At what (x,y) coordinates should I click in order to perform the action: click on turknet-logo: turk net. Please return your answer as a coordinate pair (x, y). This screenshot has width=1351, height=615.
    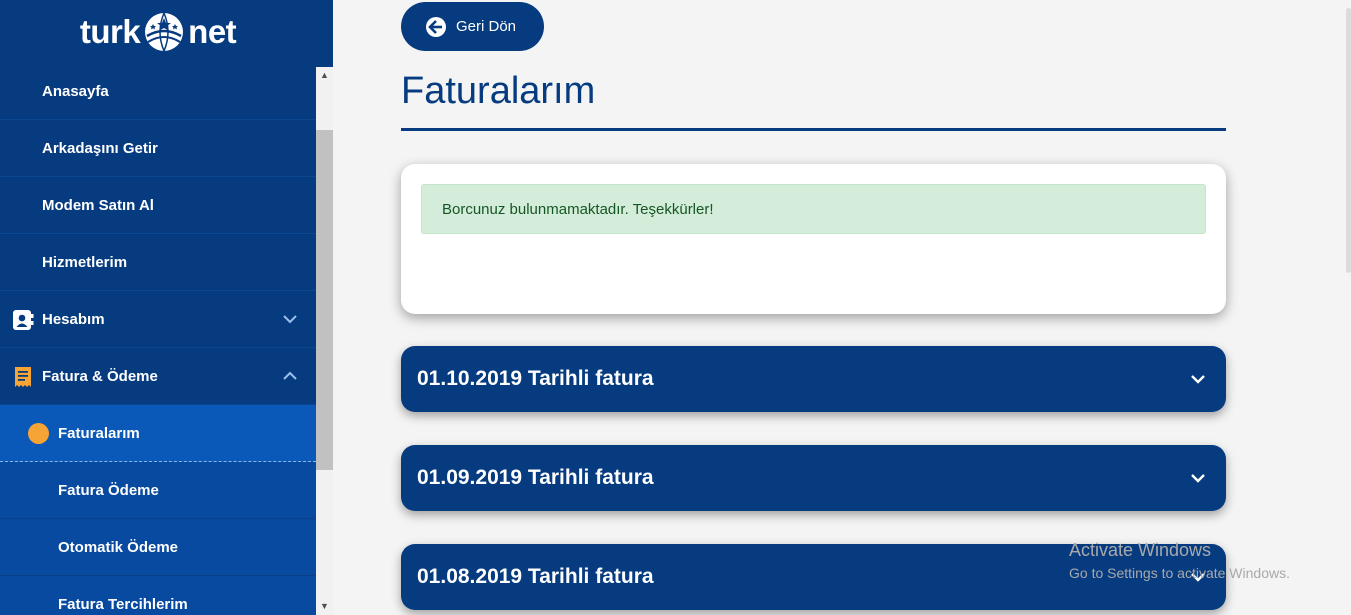
    Looking at the image, I should click on (158, 31).